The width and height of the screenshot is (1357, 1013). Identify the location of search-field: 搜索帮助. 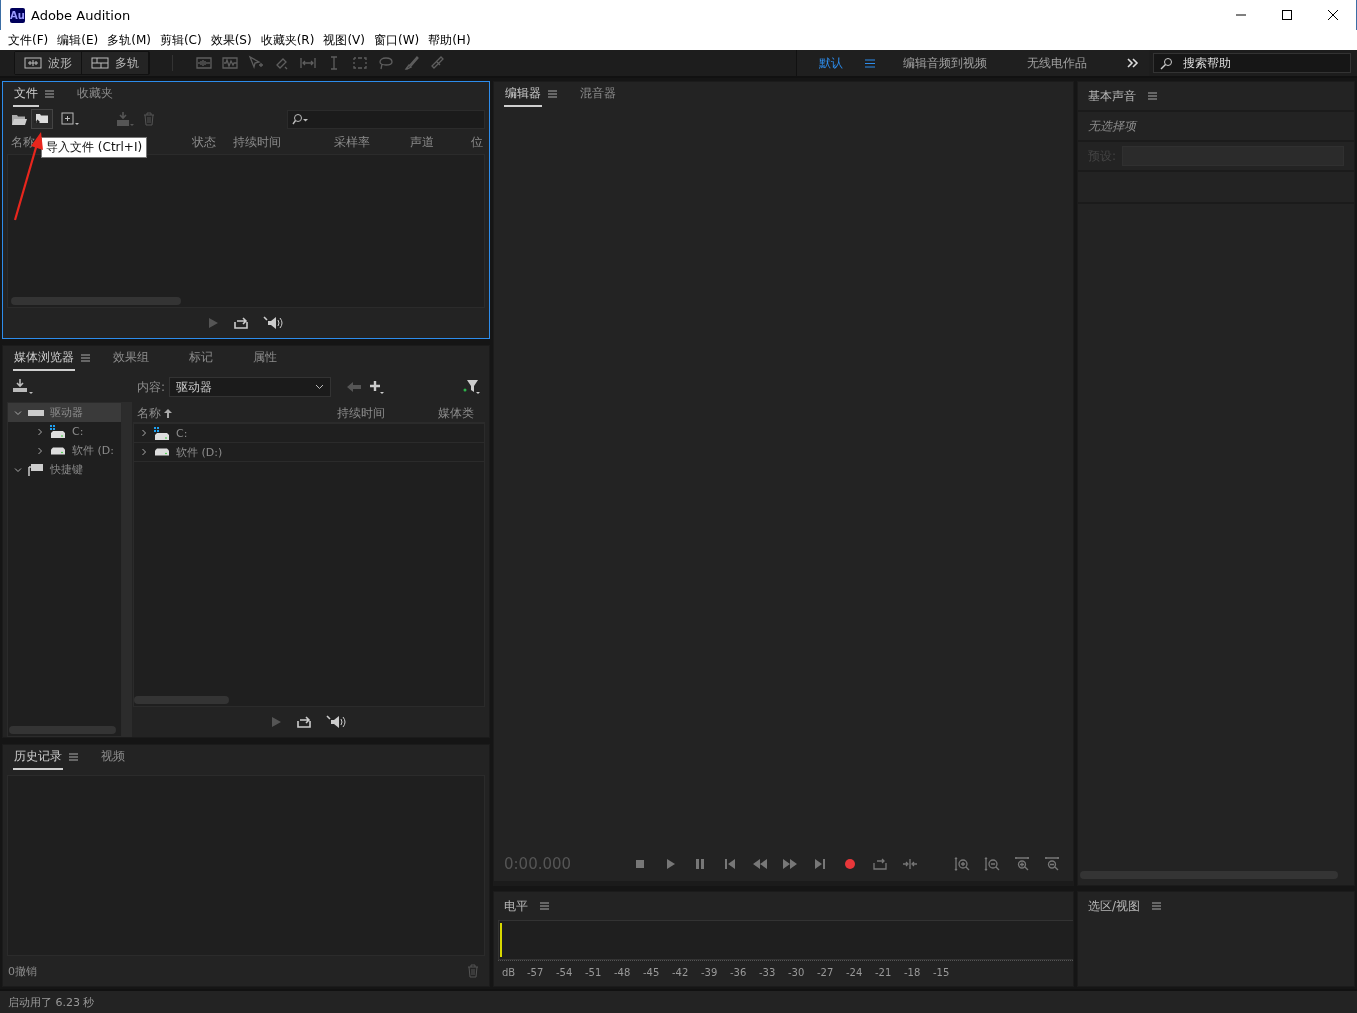
(1252, 63).